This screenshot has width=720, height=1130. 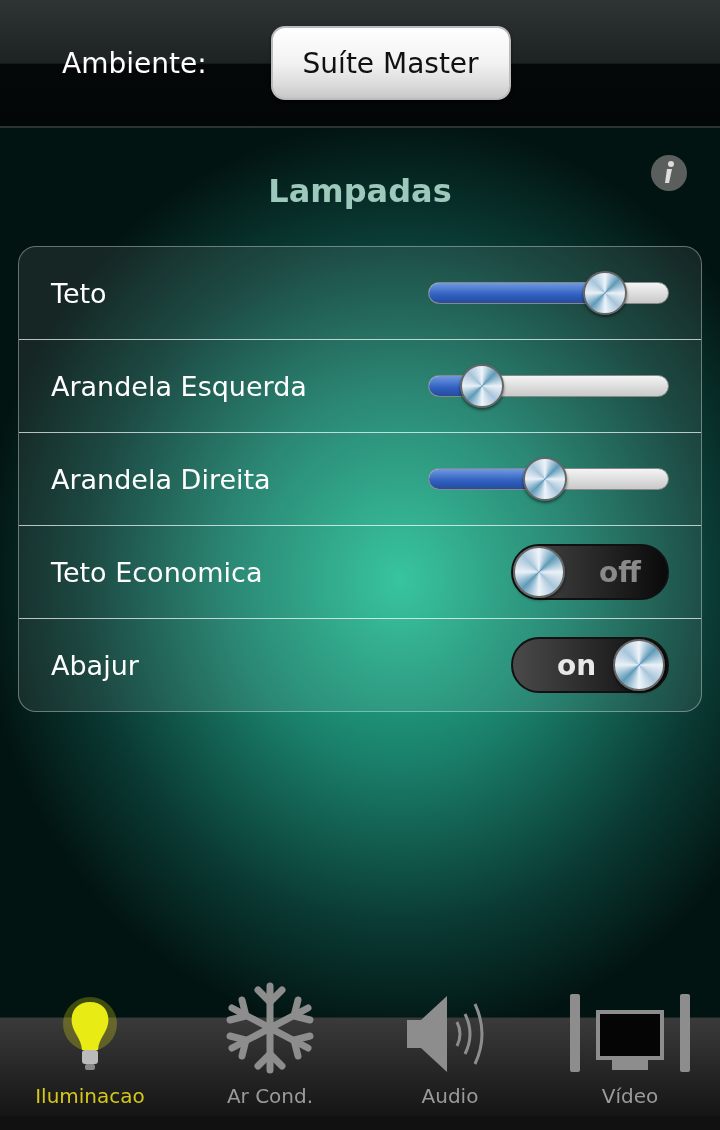 I want to click on control-label: Arandela Esquerda, so click(x=179, y=386).